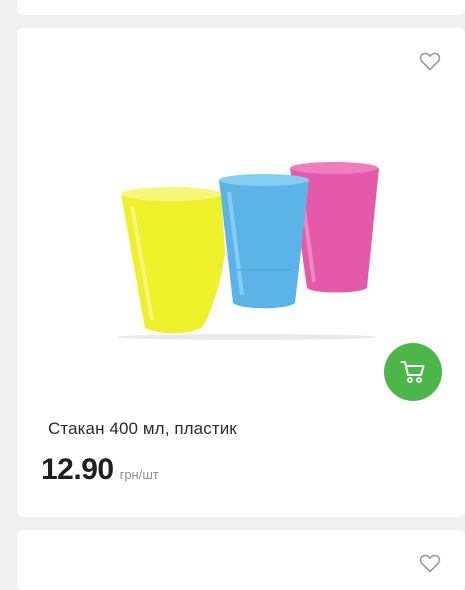 This screenshot has height=590, width=465. I want to click on yellow-cup, so click(173, 260).